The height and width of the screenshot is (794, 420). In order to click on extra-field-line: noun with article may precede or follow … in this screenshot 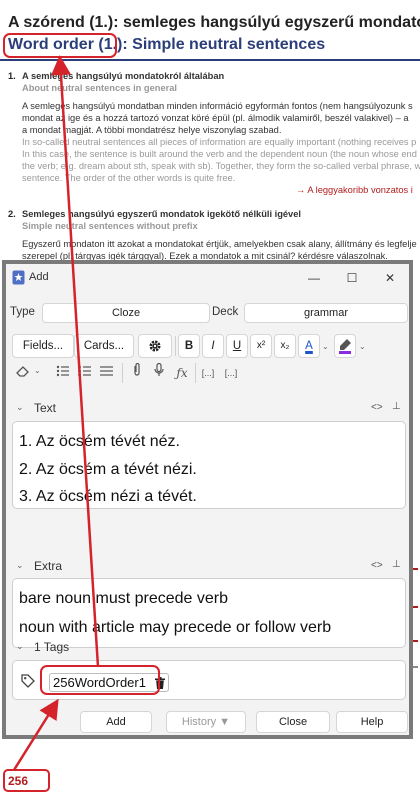, I will do `click(175, 627)`.